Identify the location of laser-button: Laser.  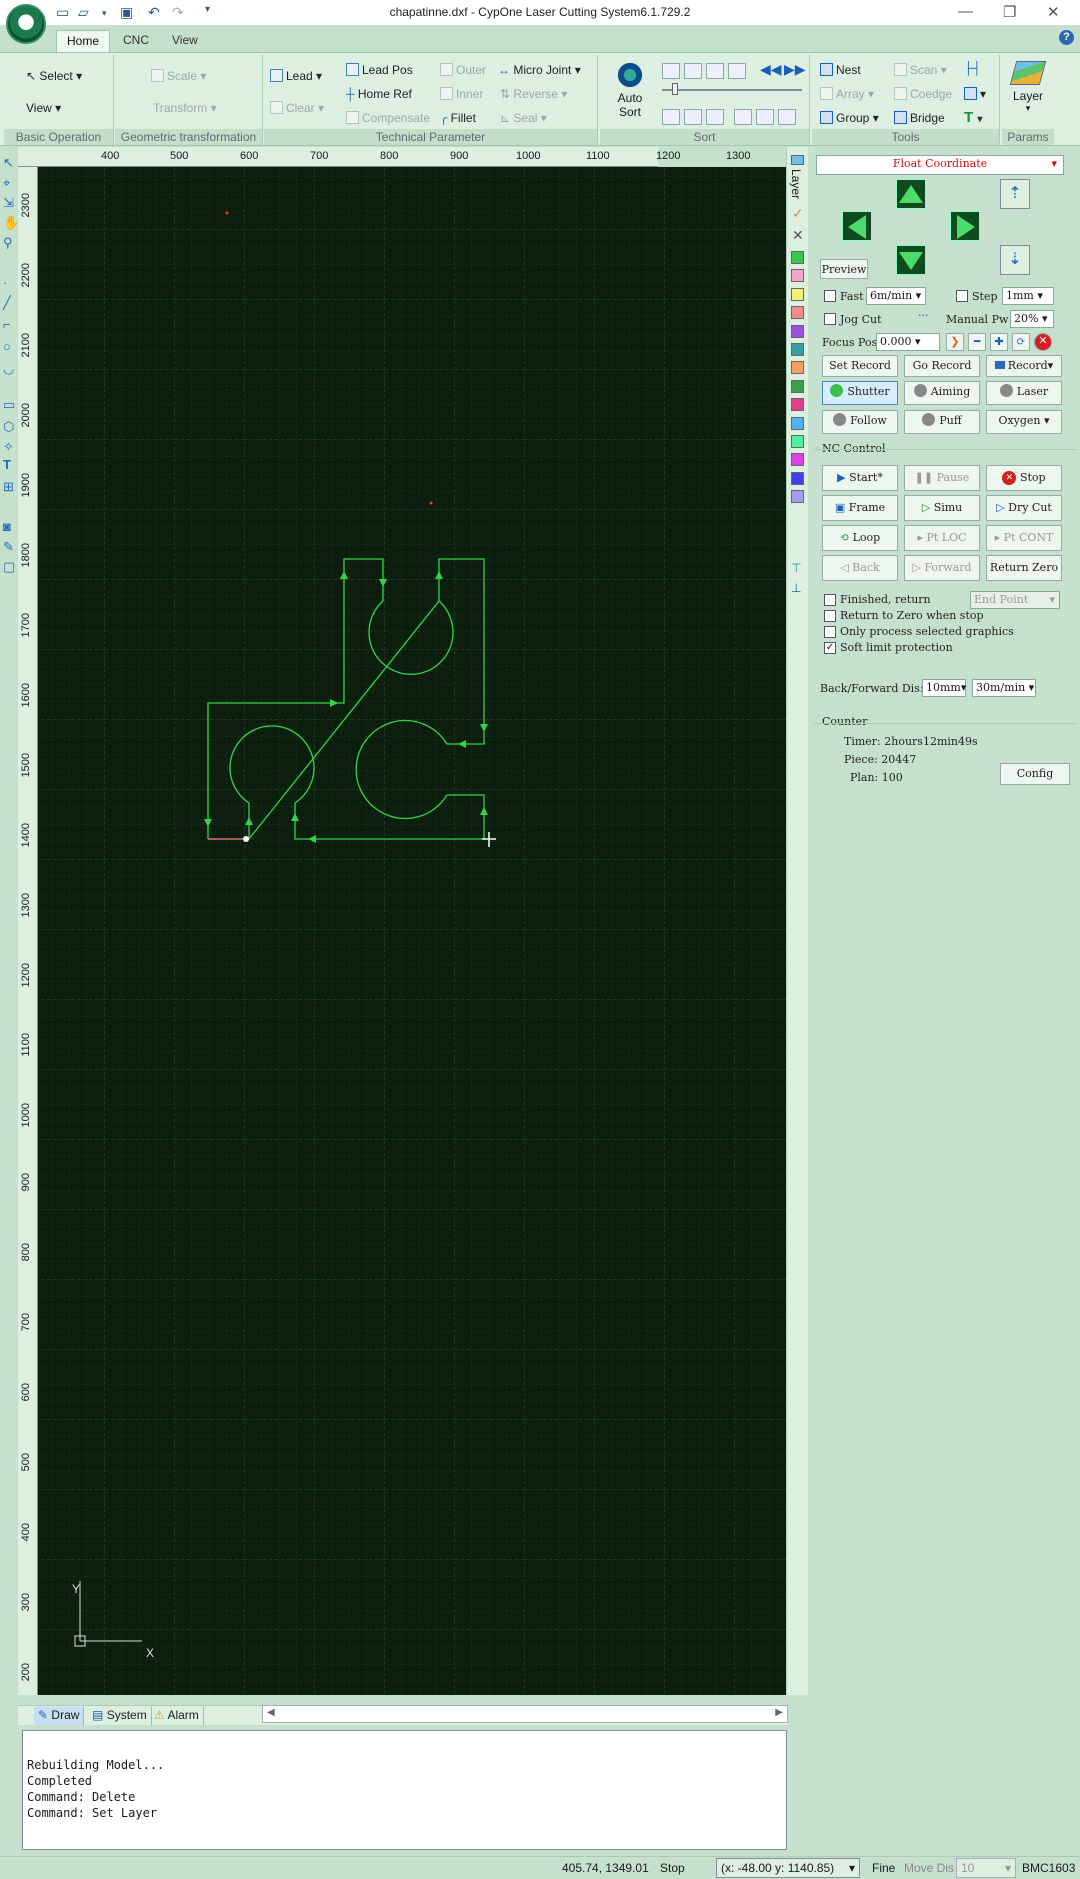
(1024, 393).